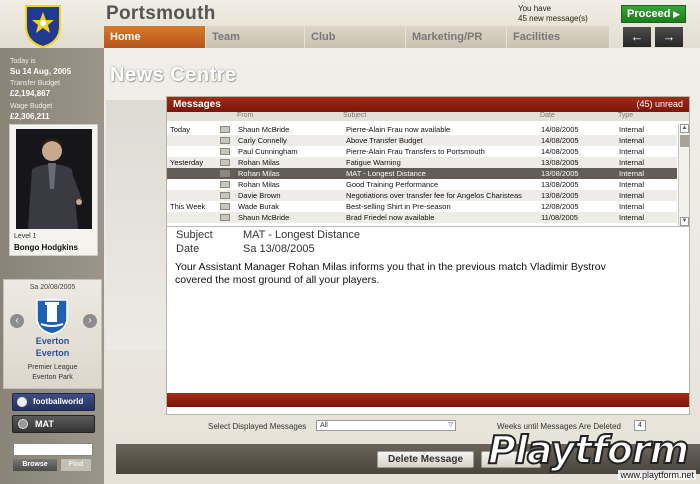  I want to click on message-subject: Fatigue Warning, so click(373, 162).